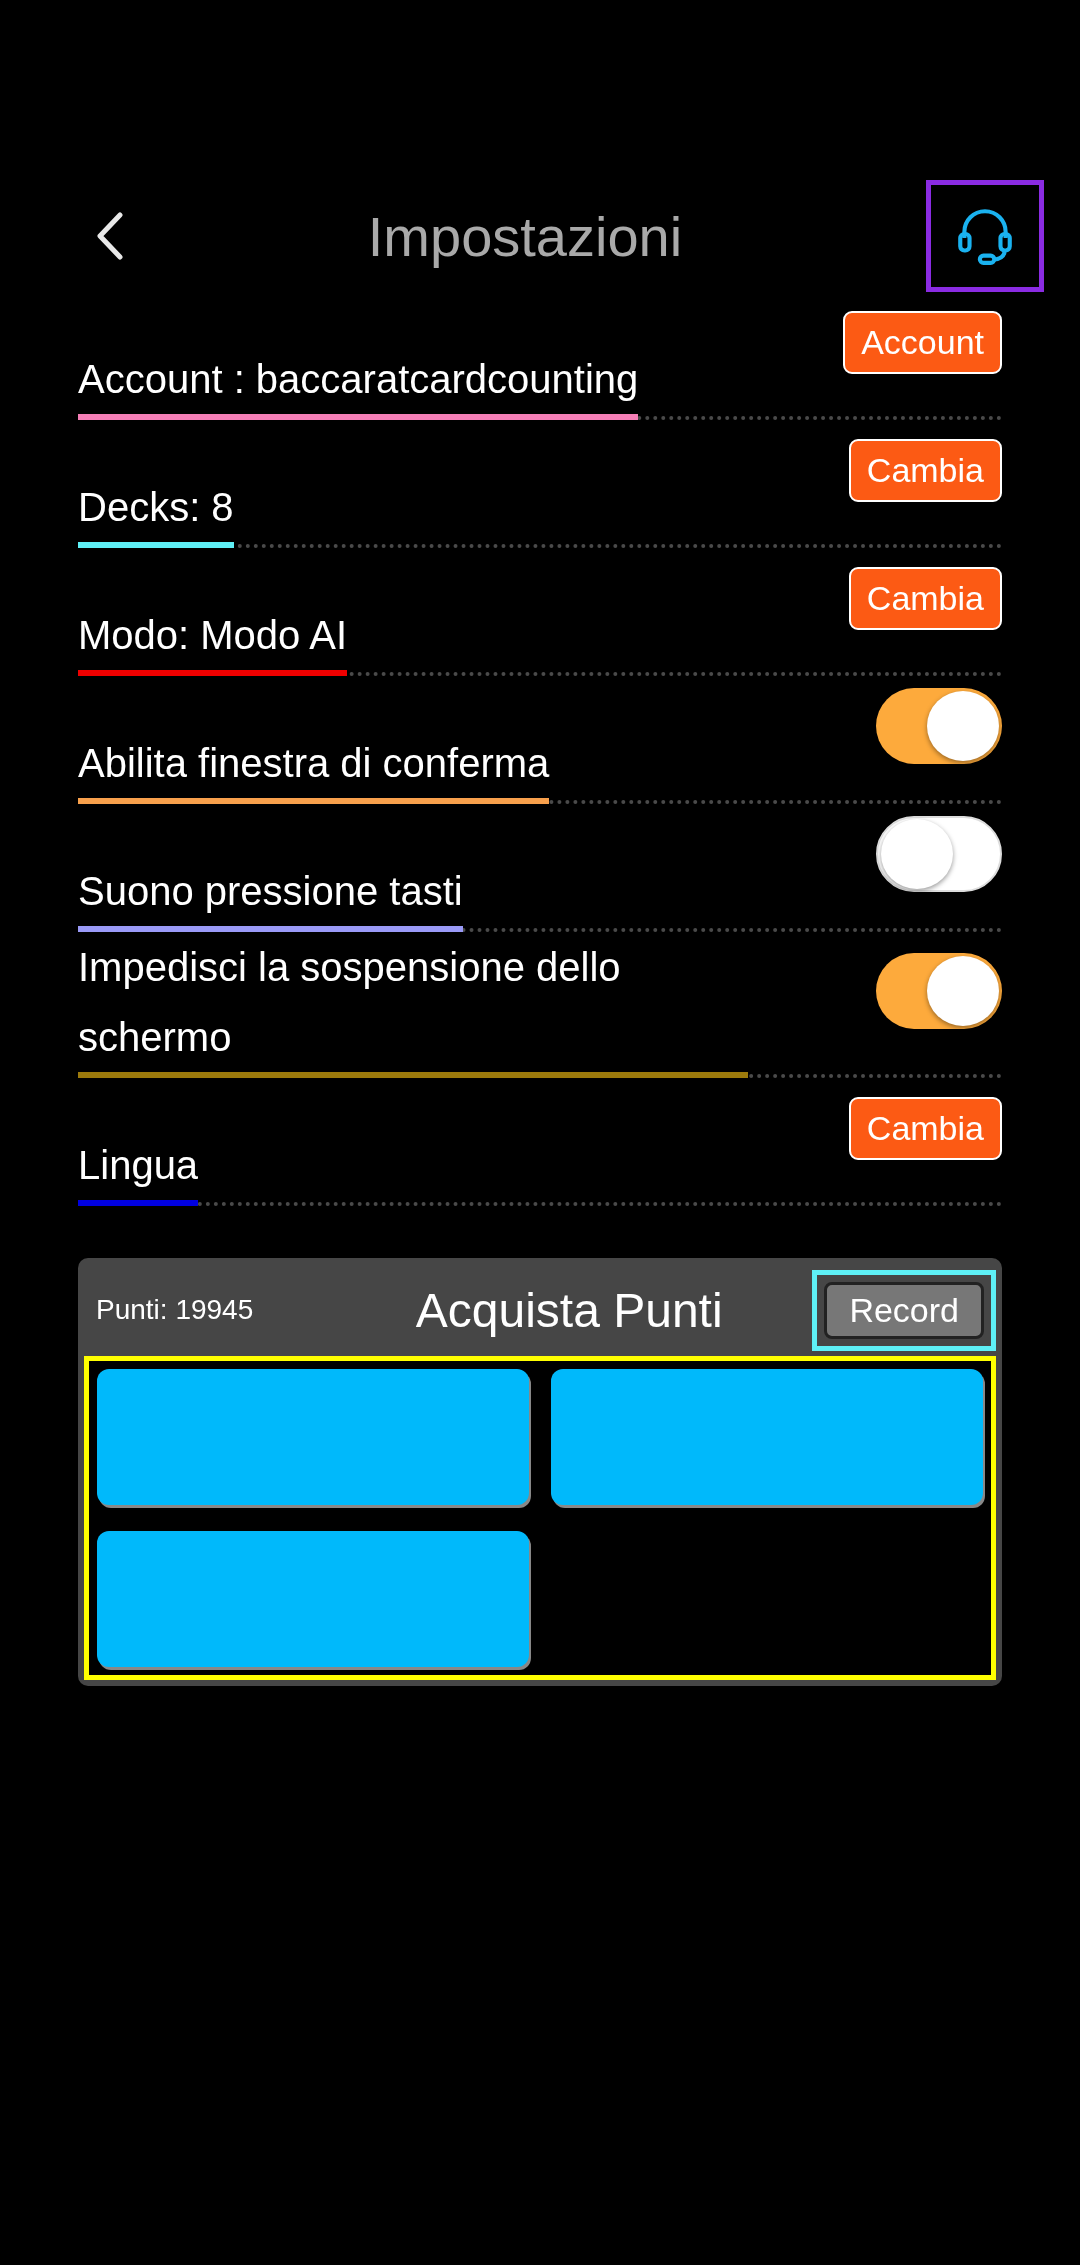 This screenshot has height=2265, width=1080. I want to click on setting-label: Lingua, so click(138, 1168).